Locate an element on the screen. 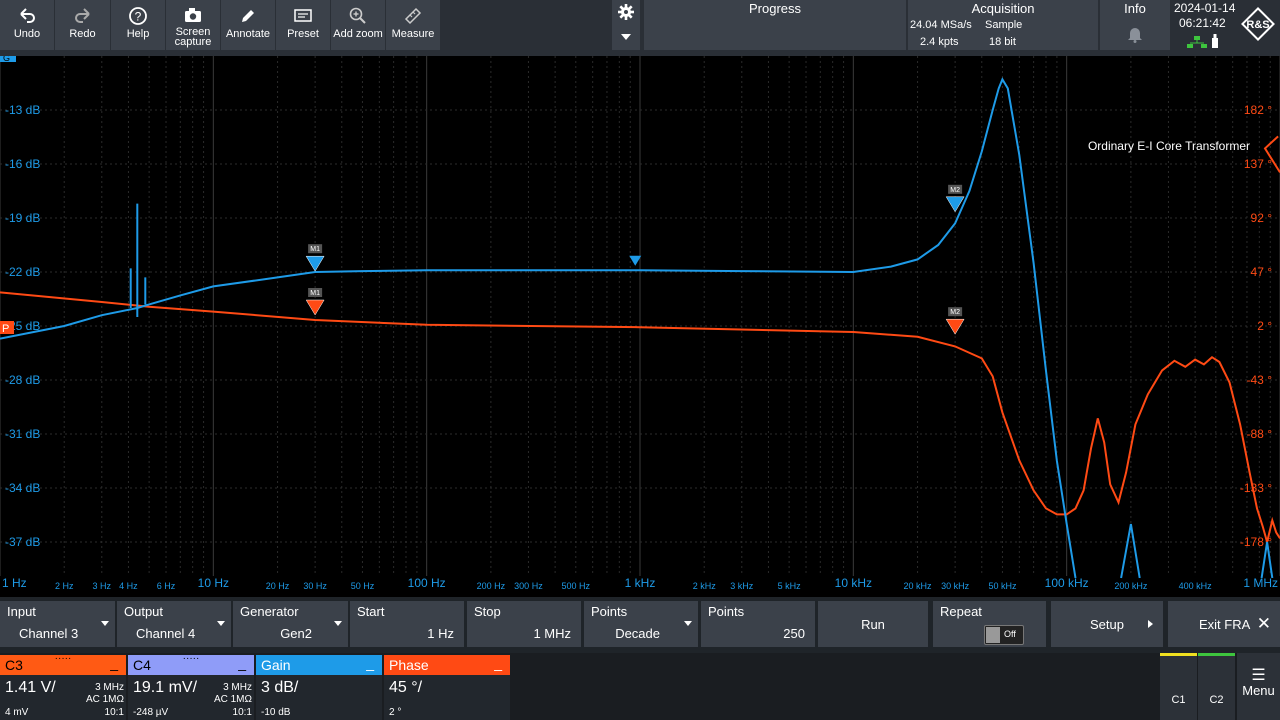  menu-button: ☰ Menu is located at coordinates (1258, 686).